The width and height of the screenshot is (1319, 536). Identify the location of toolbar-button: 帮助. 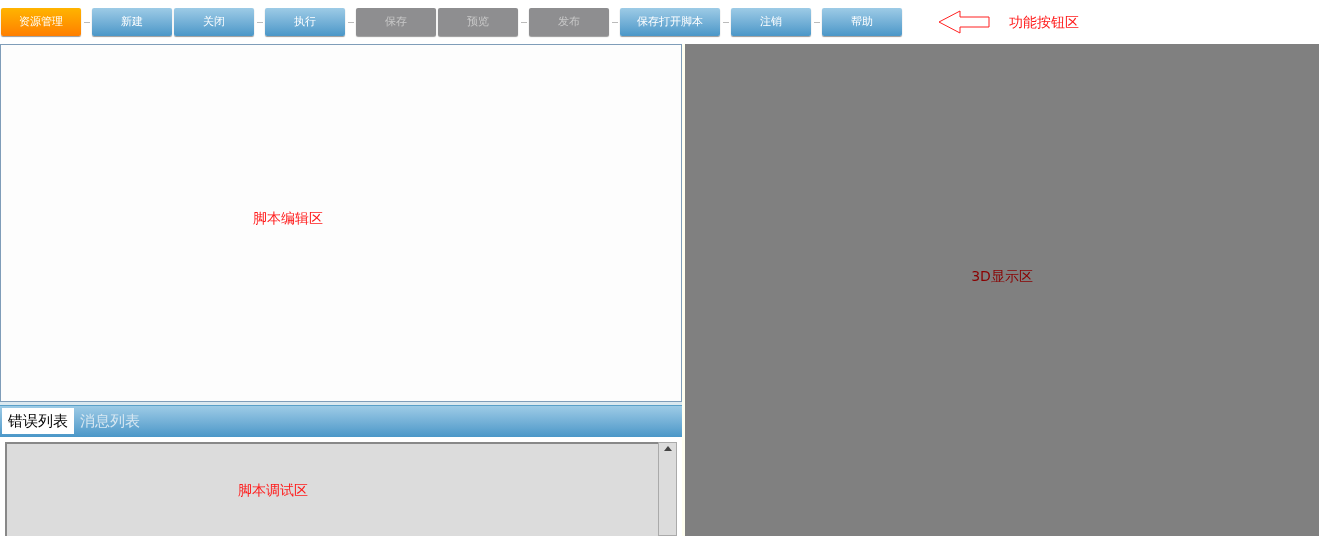
(862, 22).